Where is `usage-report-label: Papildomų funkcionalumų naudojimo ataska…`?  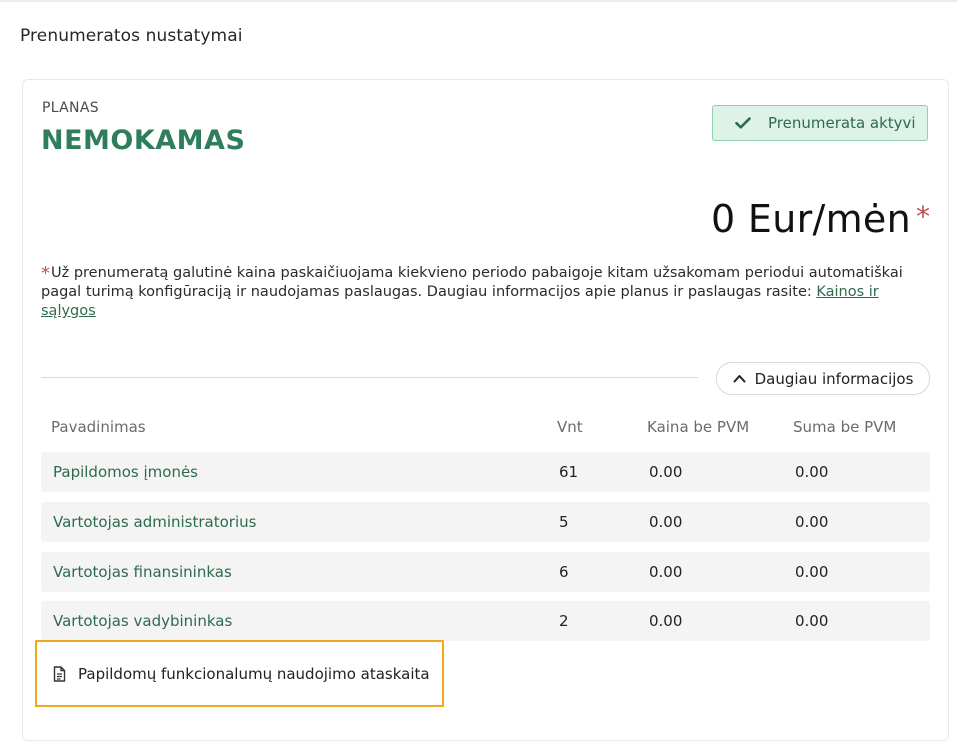
usage-report-label: Papildomų funkcionalumų naudojimo ataska… is located at coordinates (254, 673).